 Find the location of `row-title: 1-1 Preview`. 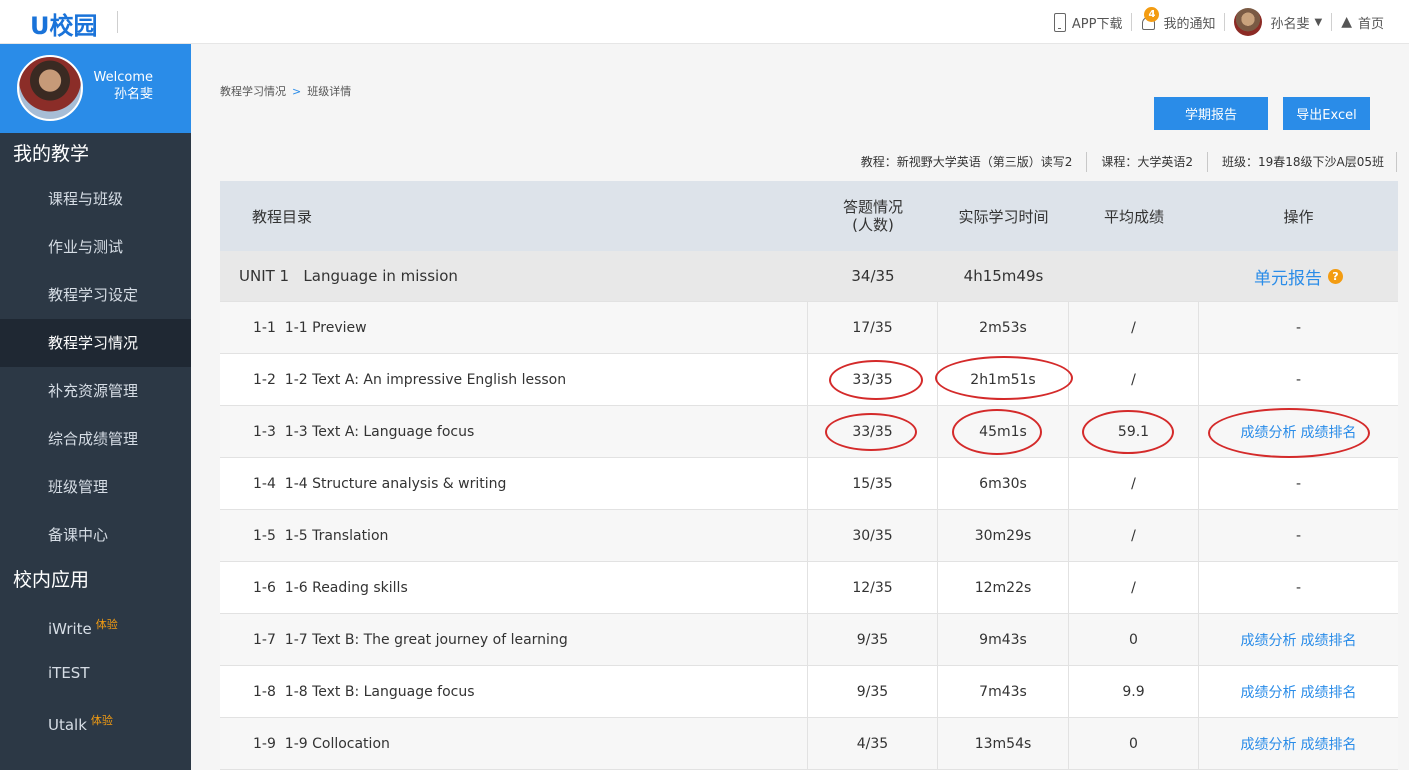

row-title: 1-1 Preview is located at coordinates (326, 328).